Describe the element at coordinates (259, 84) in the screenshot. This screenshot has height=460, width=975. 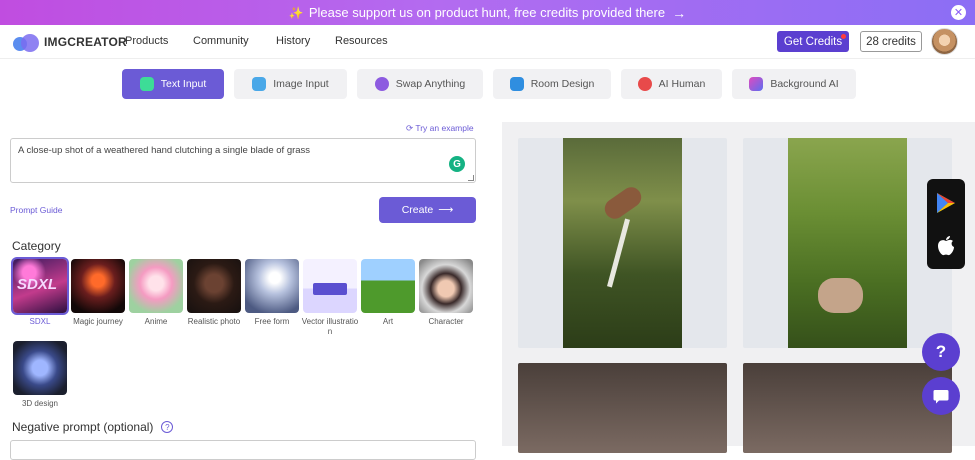
I see `image-icon` at that location.